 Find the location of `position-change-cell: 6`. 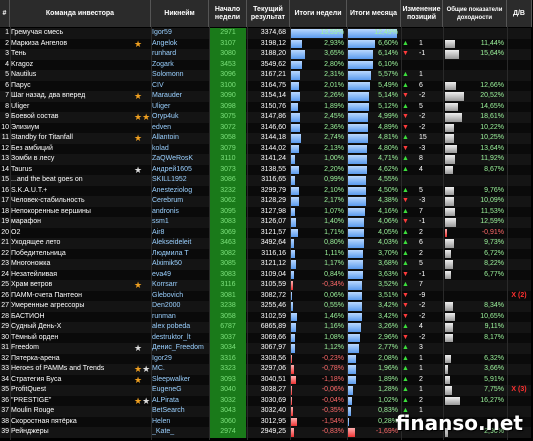

position-change-cell: 6 is located at coordinates (421, 85).